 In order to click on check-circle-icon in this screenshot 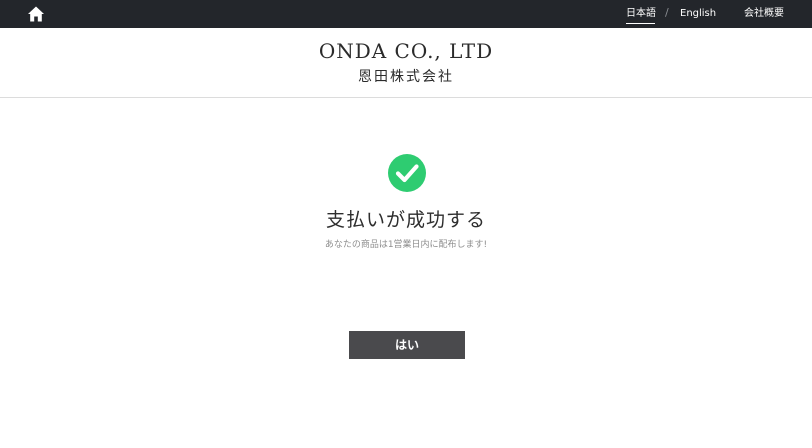, I will do `click(407, 173)`.